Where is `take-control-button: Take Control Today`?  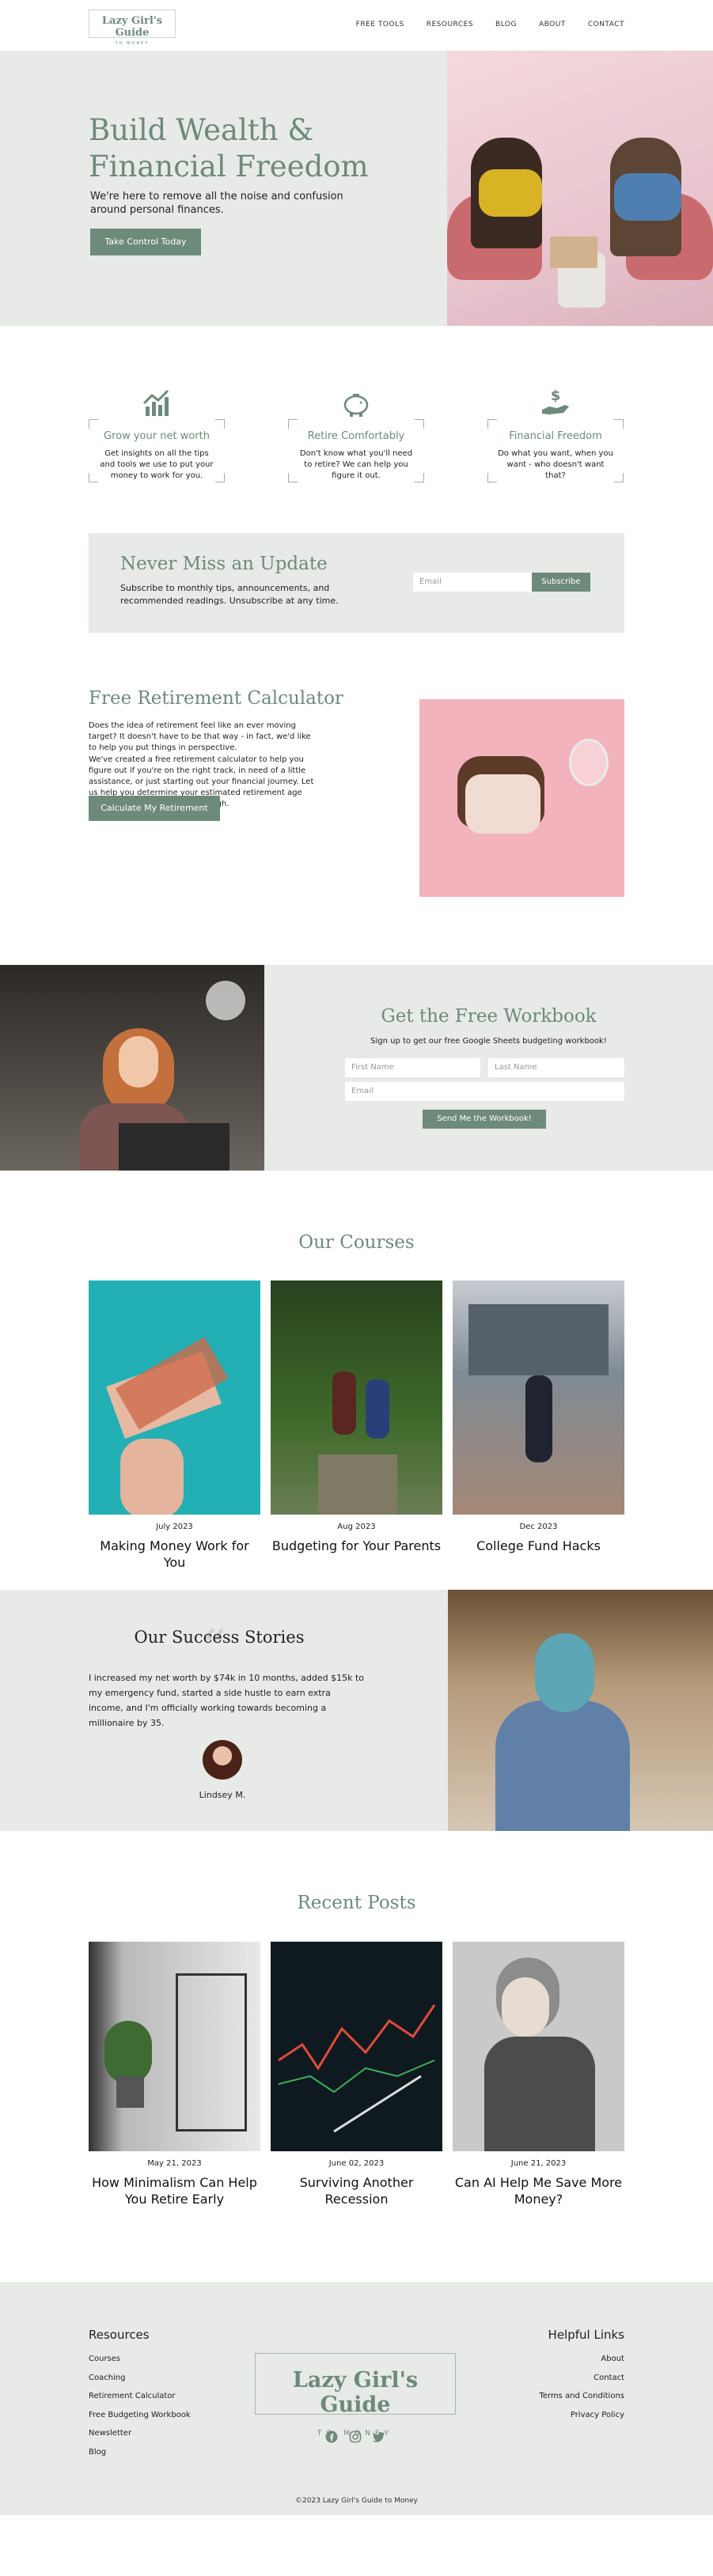 take-control-button: Take Control Today is located at coordinates (146, 242).